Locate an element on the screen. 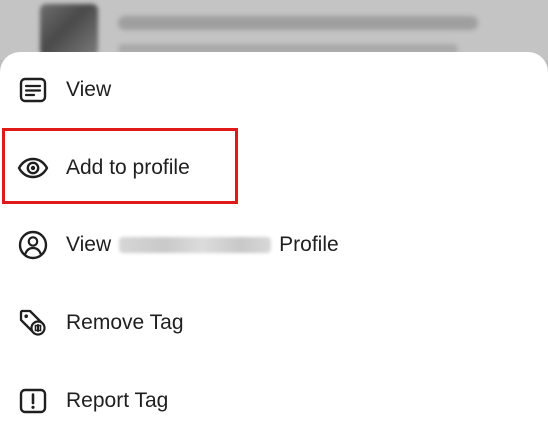 The image size is (548, 429). eye-icon is located at coordinates (33, 168).